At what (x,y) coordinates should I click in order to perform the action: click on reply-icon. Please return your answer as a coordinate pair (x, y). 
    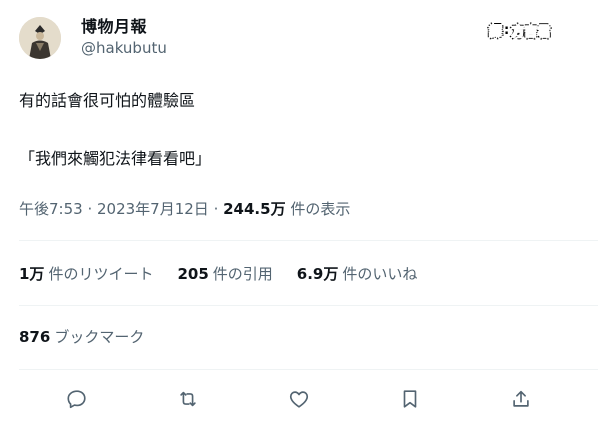
    Looking at the image, I should click on (76, 399).